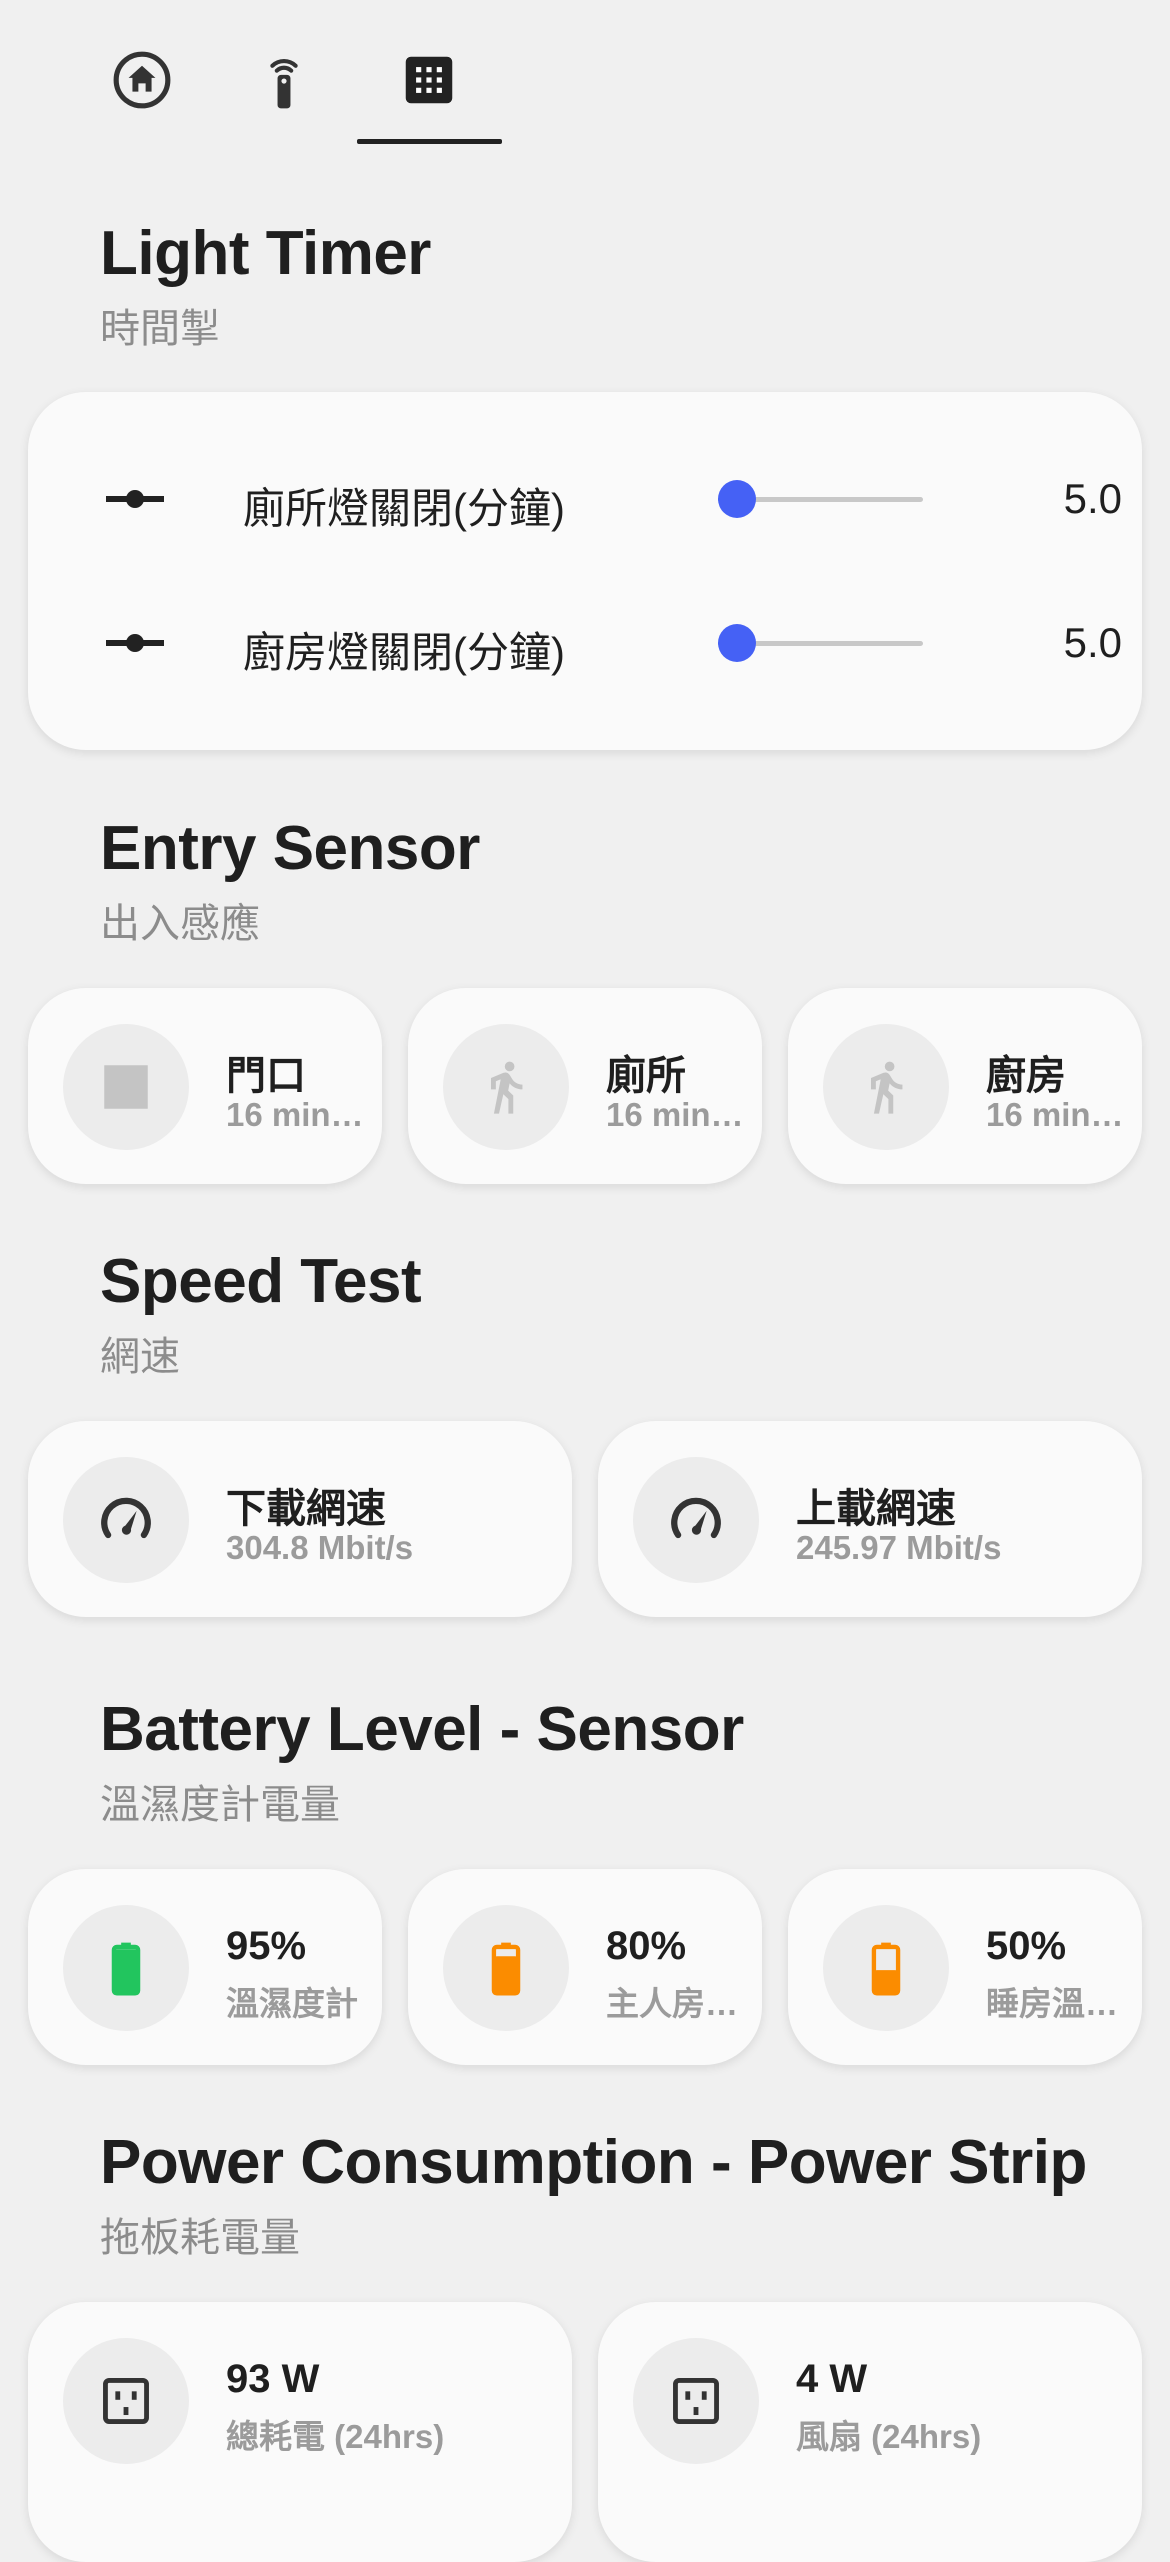 This screenshot has height=2562, width=1170. I want to click on tile-name: 93 W, so click(273, 2379).